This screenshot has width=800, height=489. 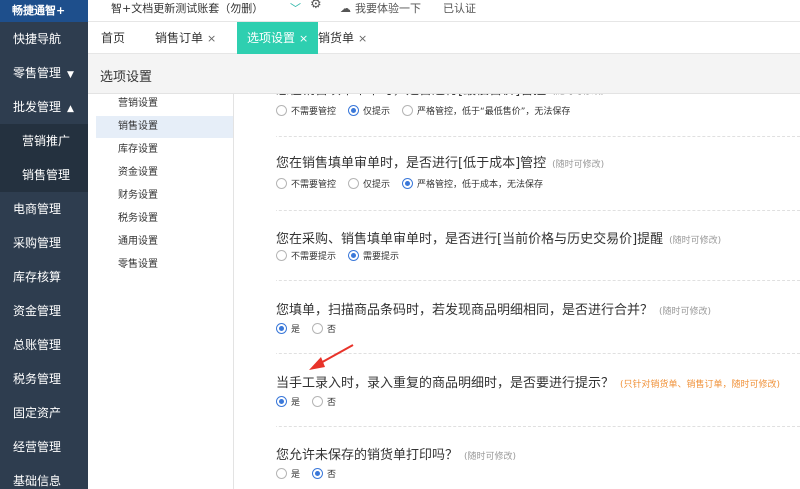 I want to click on page-title-bar: 选项设置, so click(x=444, y=74).